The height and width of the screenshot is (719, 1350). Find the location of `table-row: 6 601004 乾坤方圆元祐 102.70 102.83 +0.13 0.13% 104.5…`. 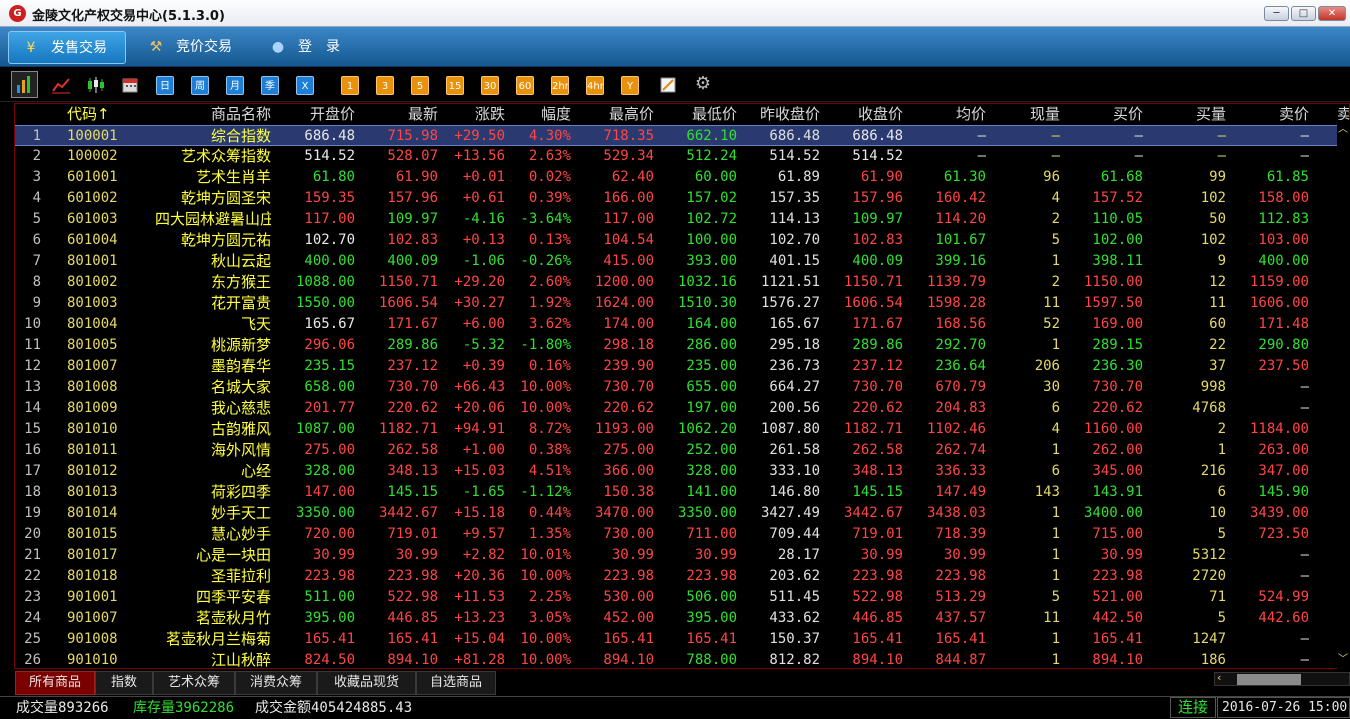

table-row: 6 601004 乾坤方圆元祐 102.70 102.83 +0.13 0.13% 104.5… is located at coordinates (677, 240).